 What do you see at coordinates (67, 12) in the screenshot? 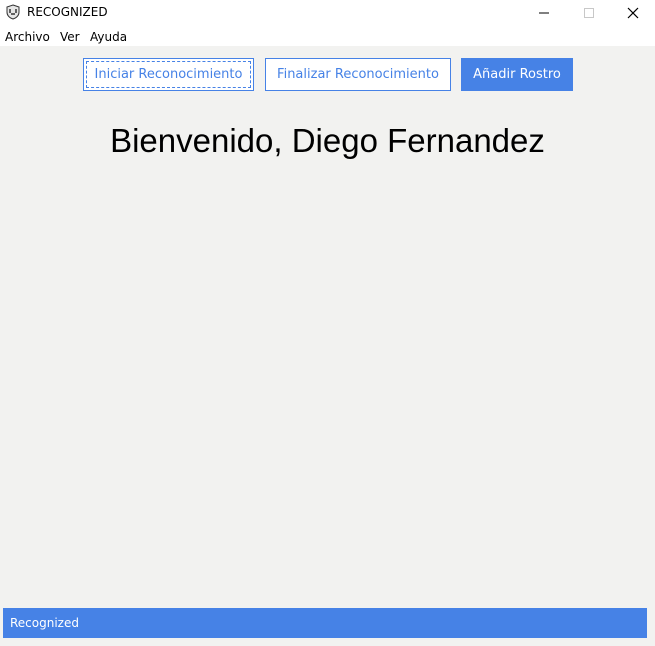
I see `window-title: RECOGNIZED` at bounding box center [67, 12].